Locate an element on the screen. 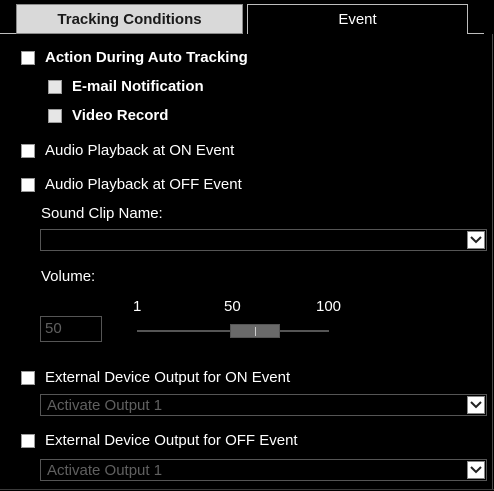 Image resolution: width=494 pixels, height=491 pixels. volume-tick-min: 1 is located at coordinates (137, 306).